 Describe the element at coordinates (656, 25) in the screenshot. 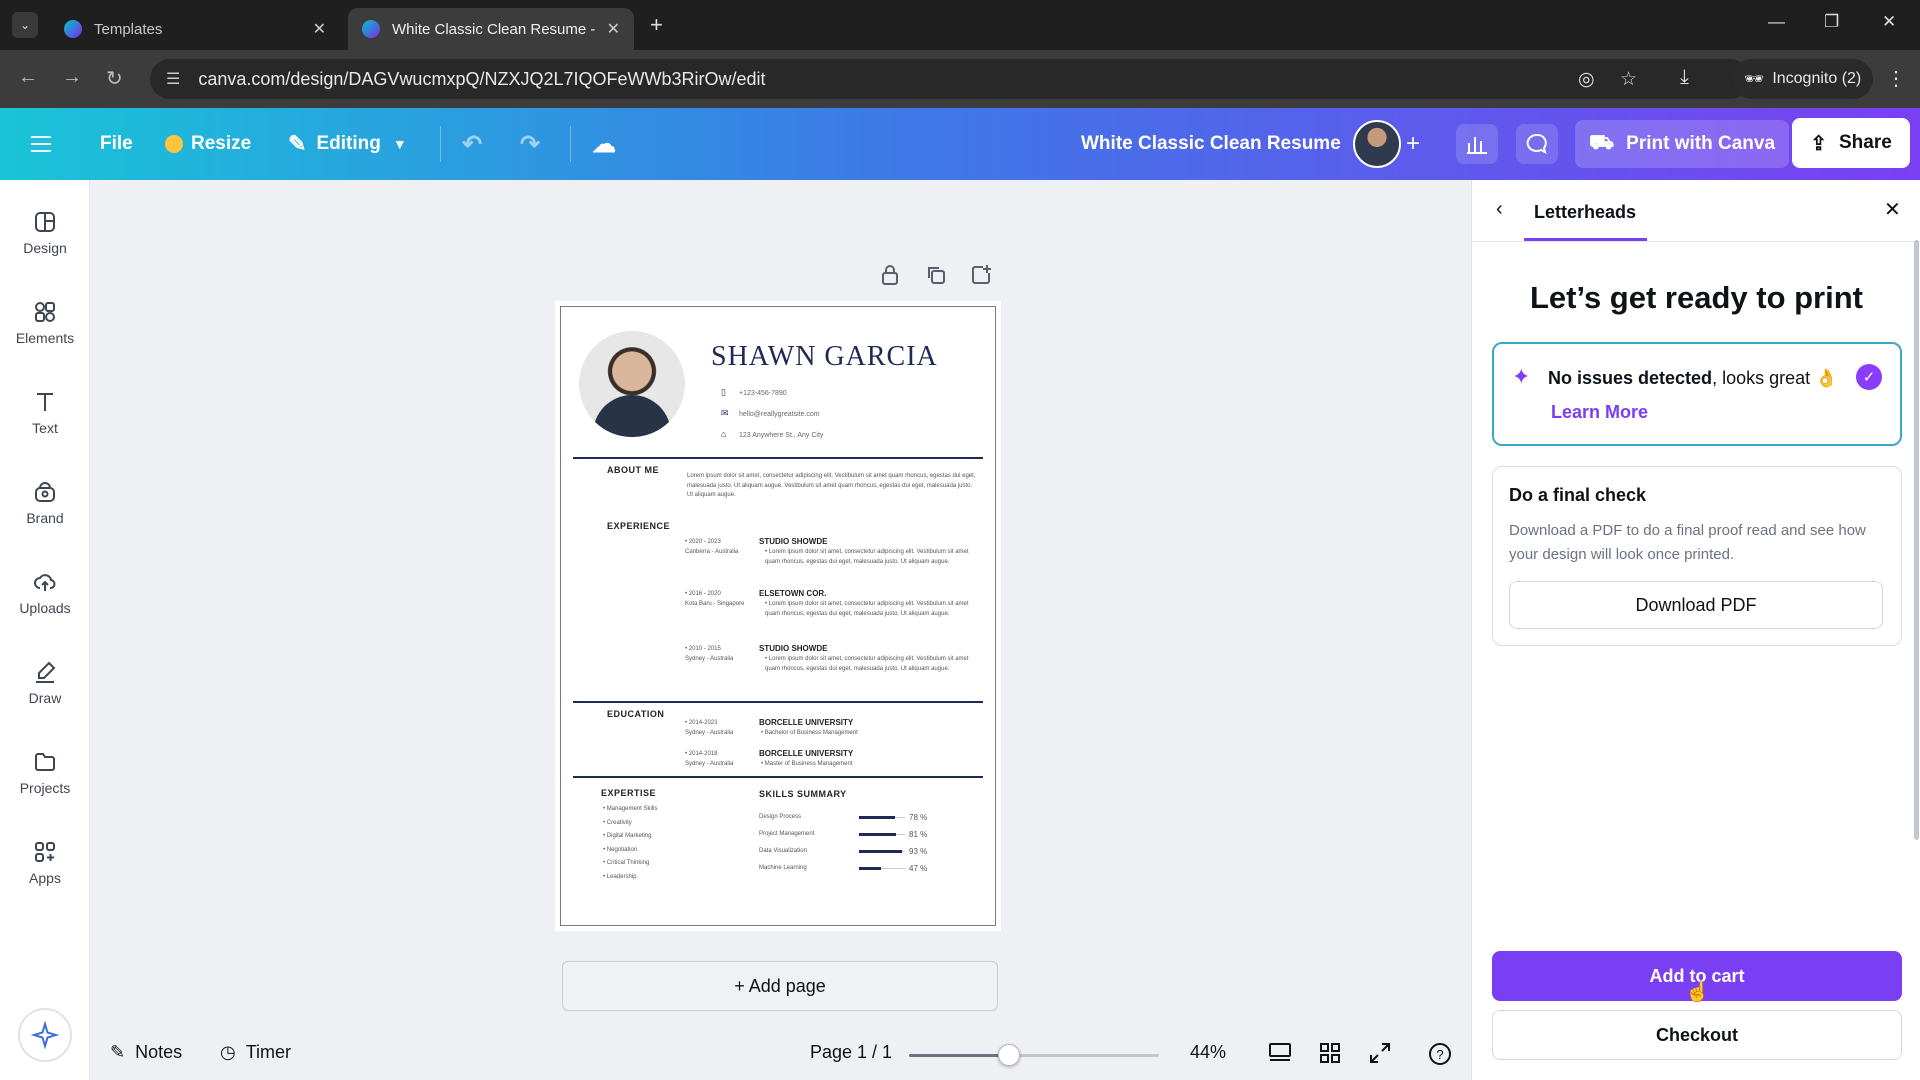

I see `new-tab-icon: +` at that location.